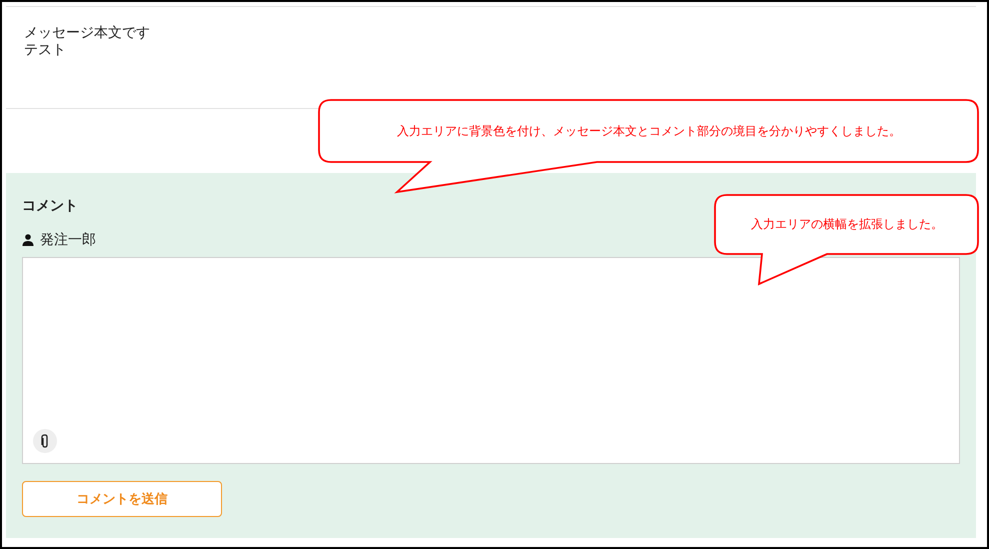 The image size is (989, 549). I want to click on message-text: テスト, so click(45, 50).